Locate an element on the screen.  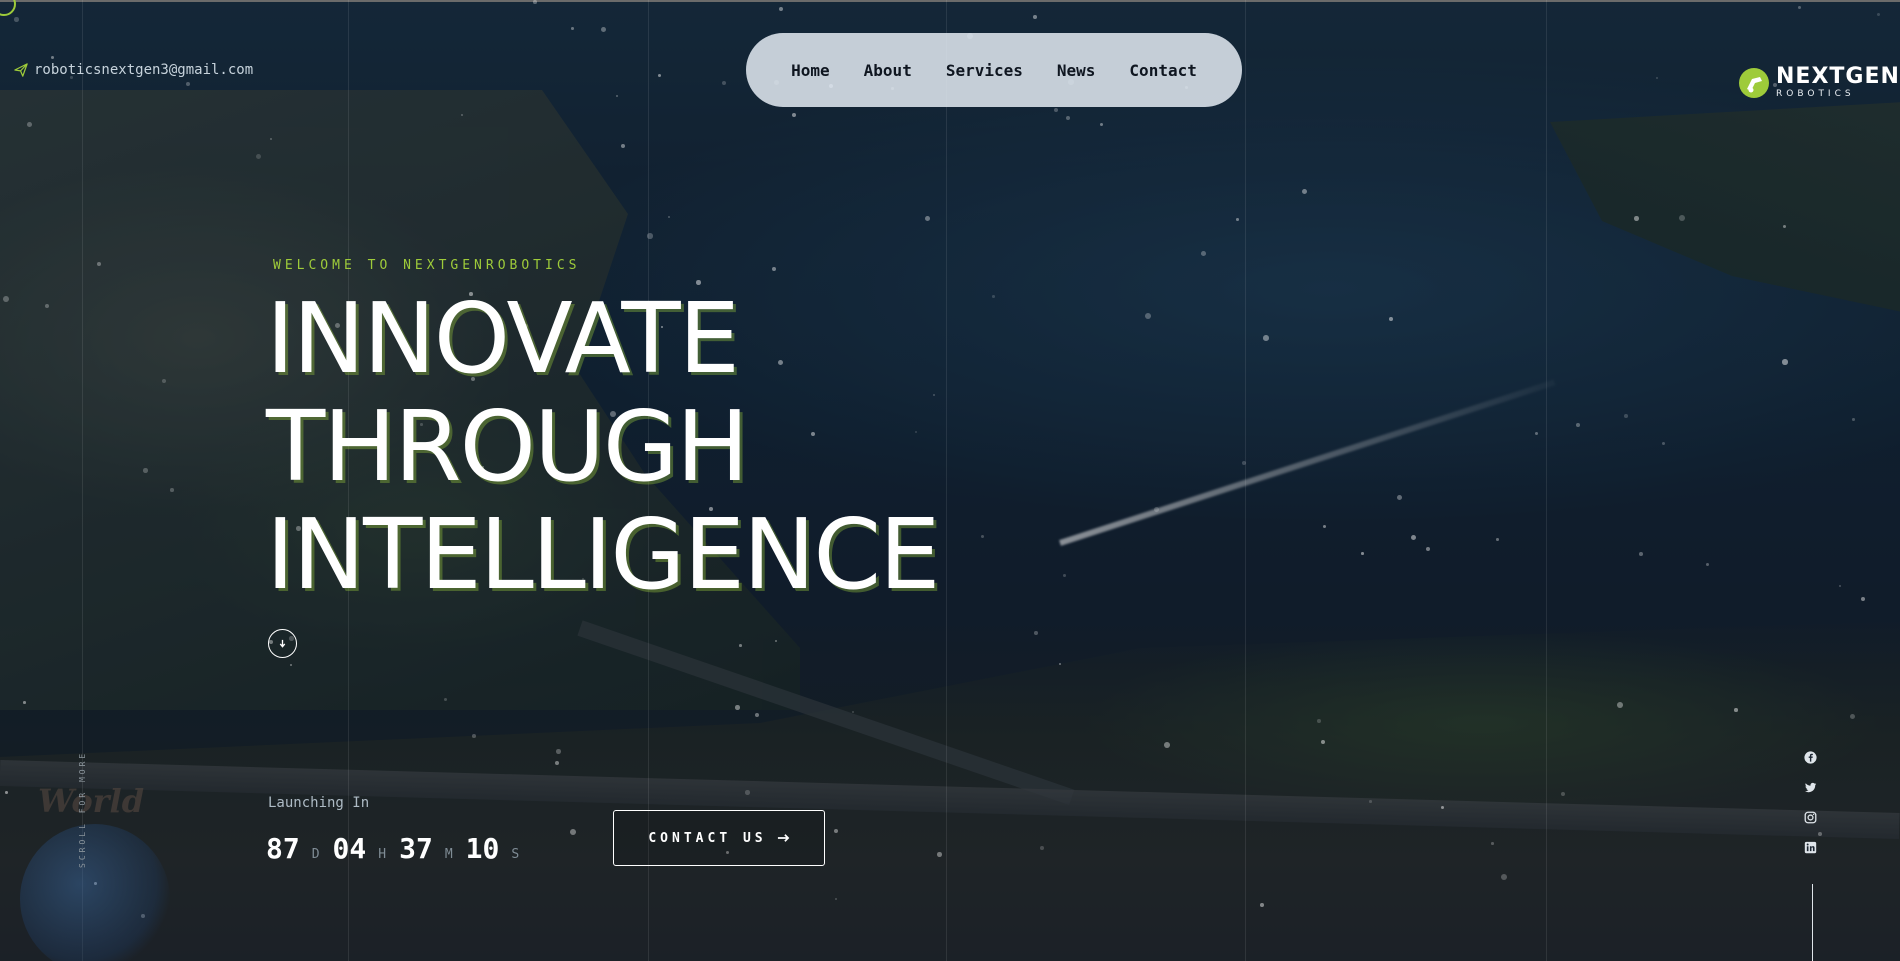
arrow-right-icon is located at coordinates (783, 838).